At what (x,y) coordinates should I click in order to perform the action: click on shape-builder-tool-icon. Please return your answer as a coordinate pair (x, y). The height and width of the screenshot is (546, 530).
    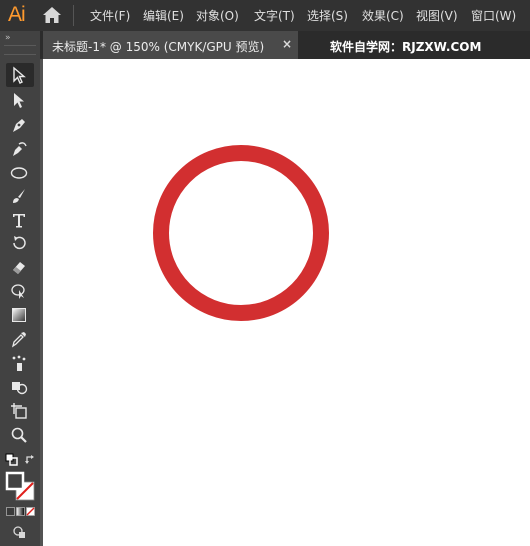
    Looking at the image, I should click on (20, 387).